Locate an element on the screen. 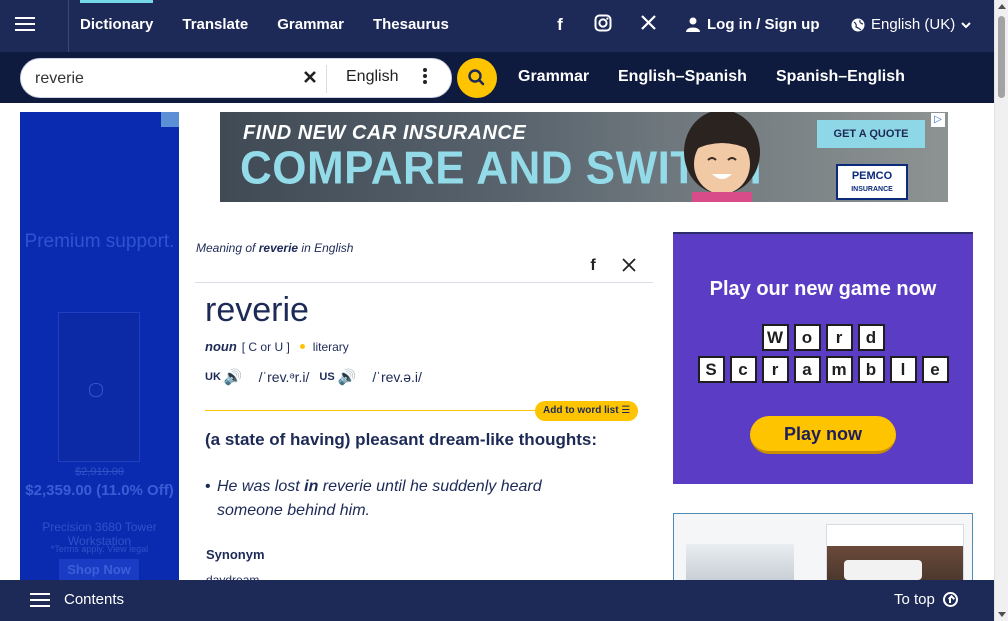  ad-choices-icon is located at coordinates (170, 119).